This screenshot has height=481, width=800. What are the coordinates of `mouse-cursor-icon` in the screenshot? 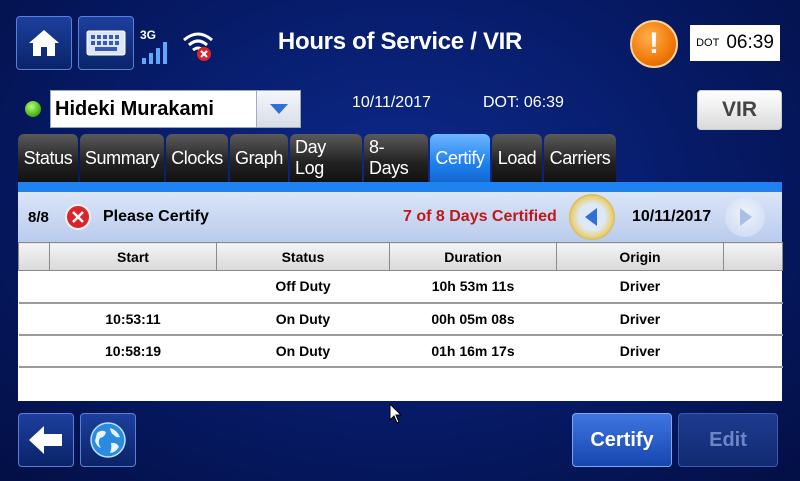 It's located at (396, 413).